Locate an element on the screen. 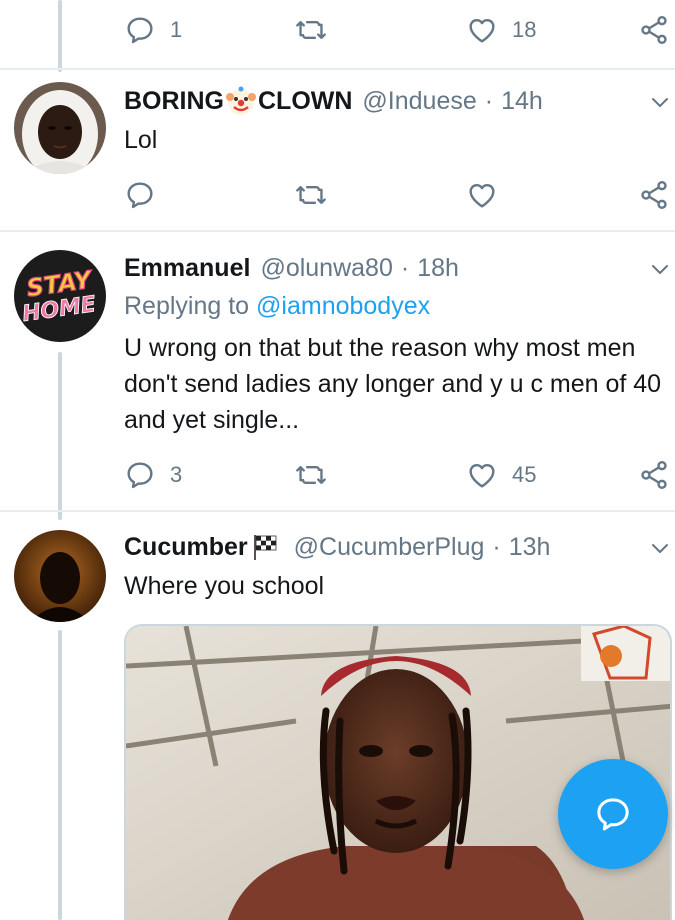 This screenshot has width=675, height=920. reply-button: 1 is located at coordinates (153, 30).